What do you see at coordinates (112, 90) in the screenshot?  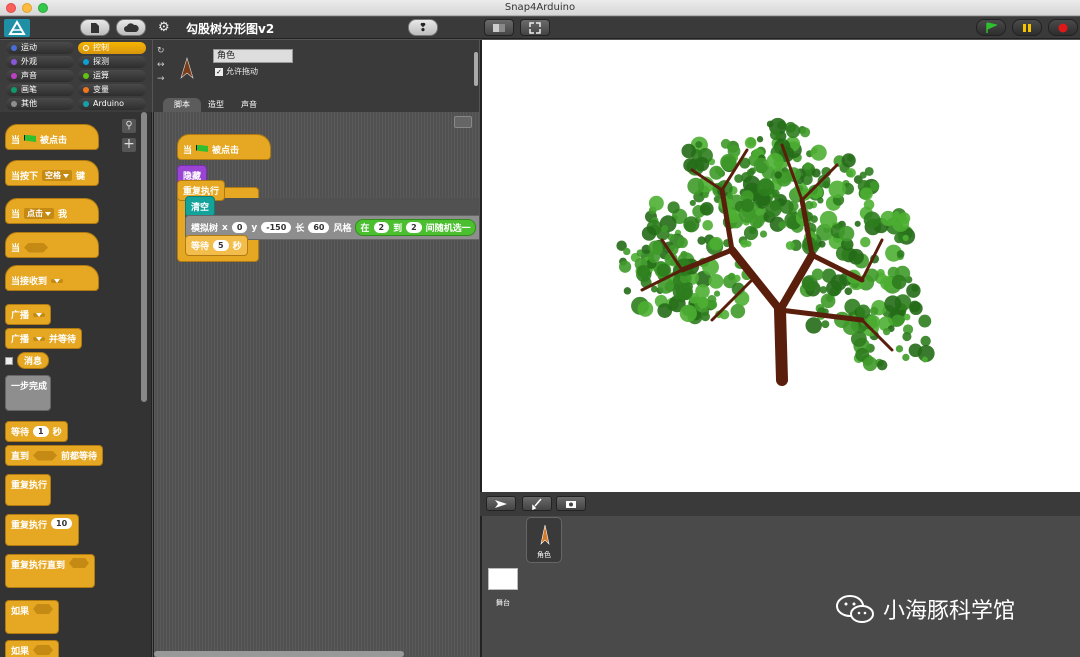 I see `category-variables: 变量` at bounding box center [112, 90].